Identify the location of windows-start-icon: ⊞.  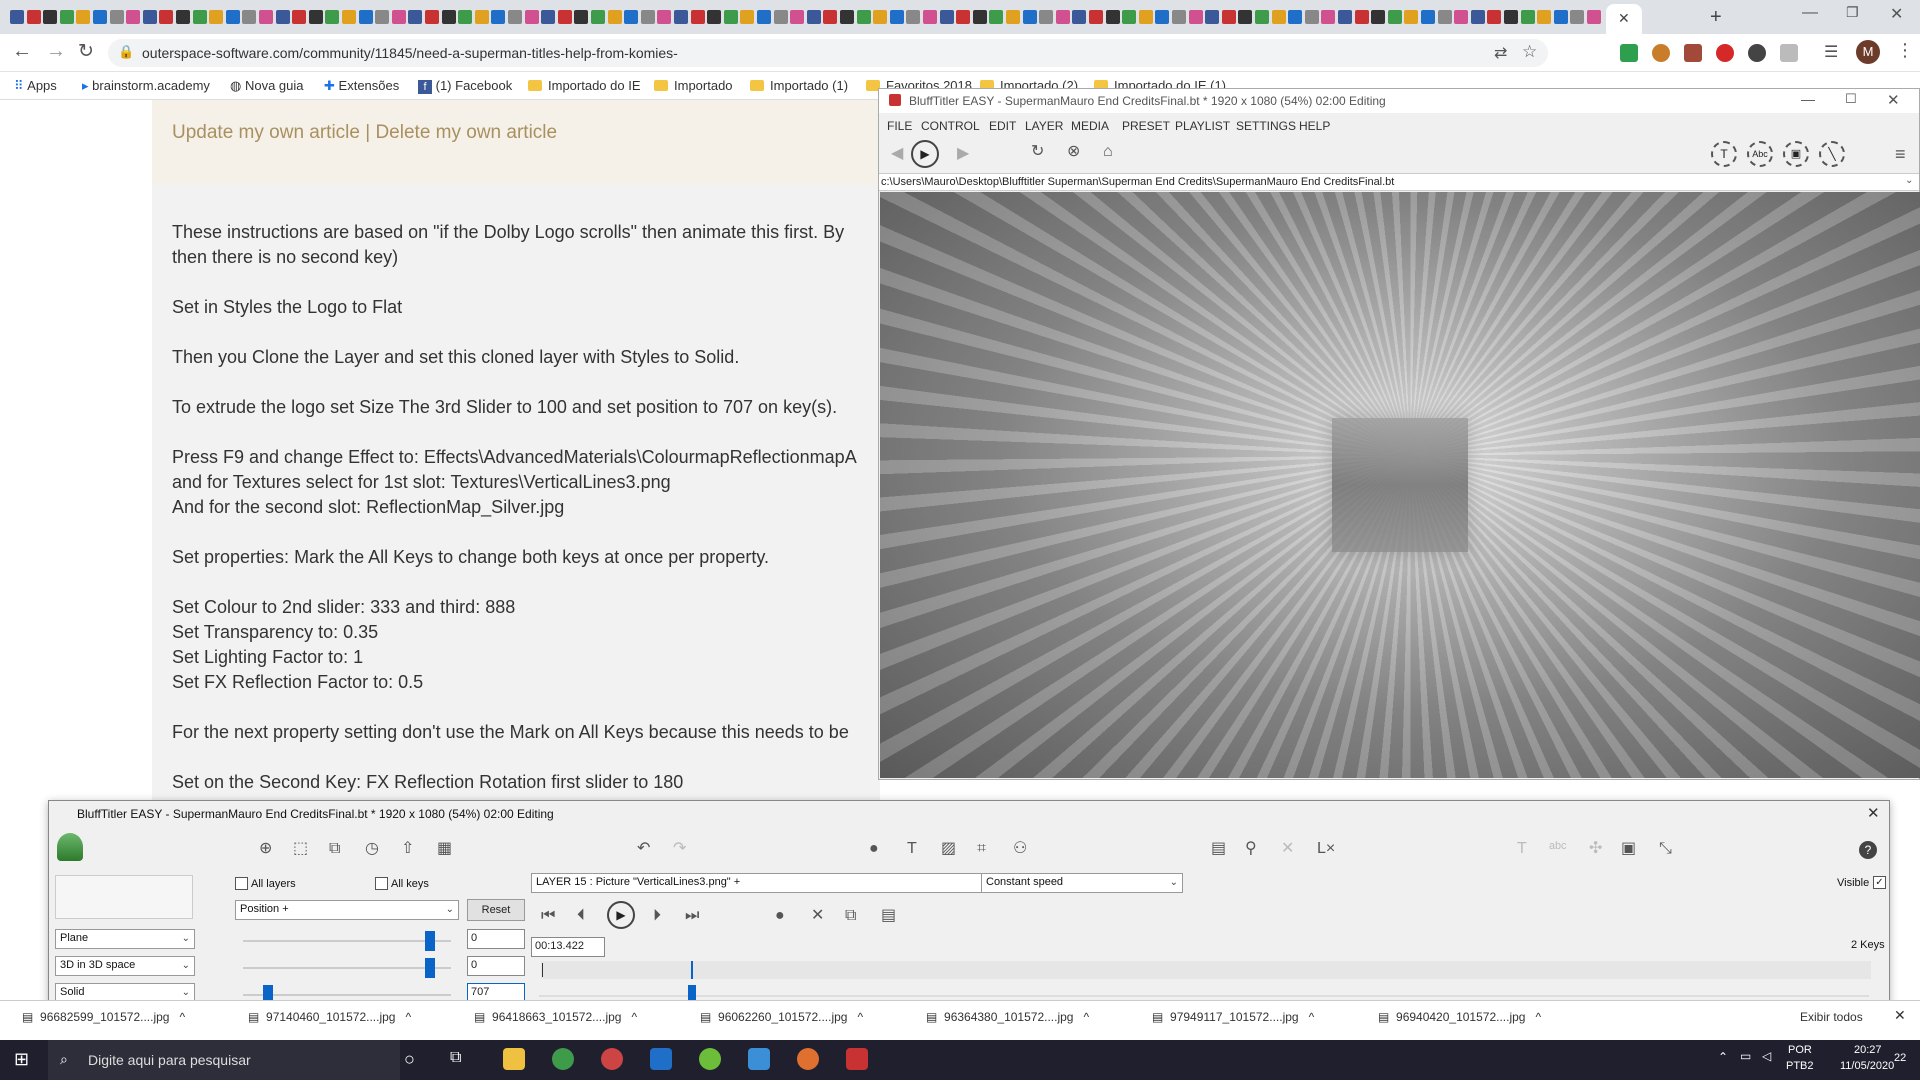
(21, 1059).